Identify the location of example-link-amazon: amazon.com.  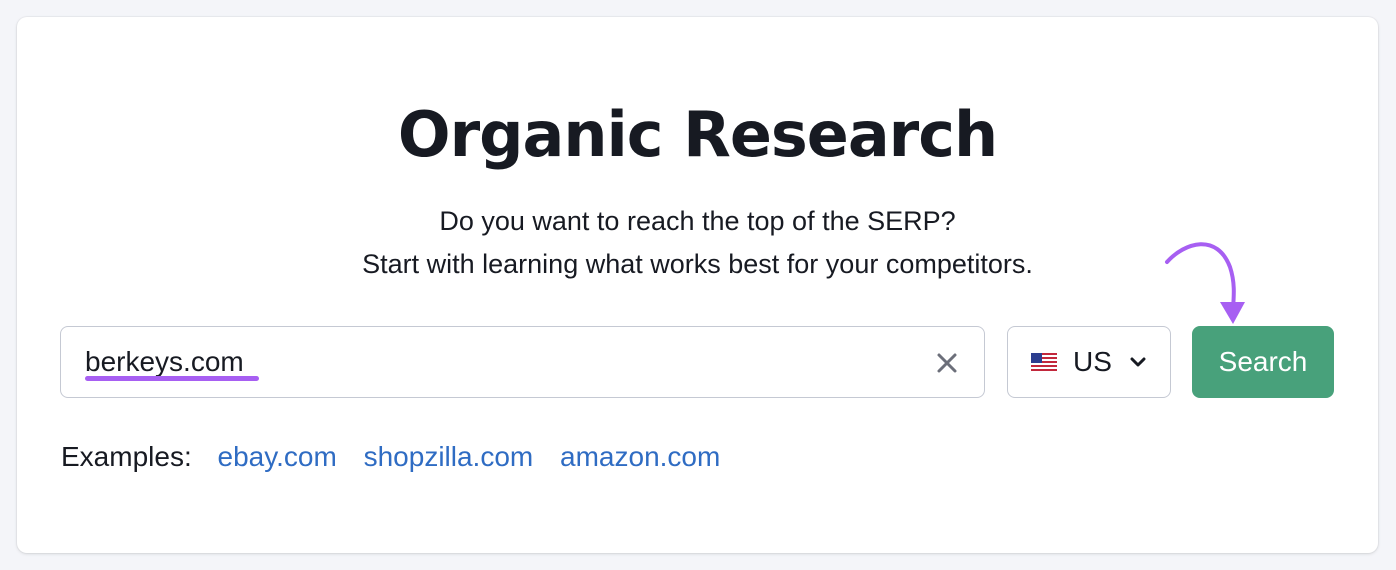
(640, 456).